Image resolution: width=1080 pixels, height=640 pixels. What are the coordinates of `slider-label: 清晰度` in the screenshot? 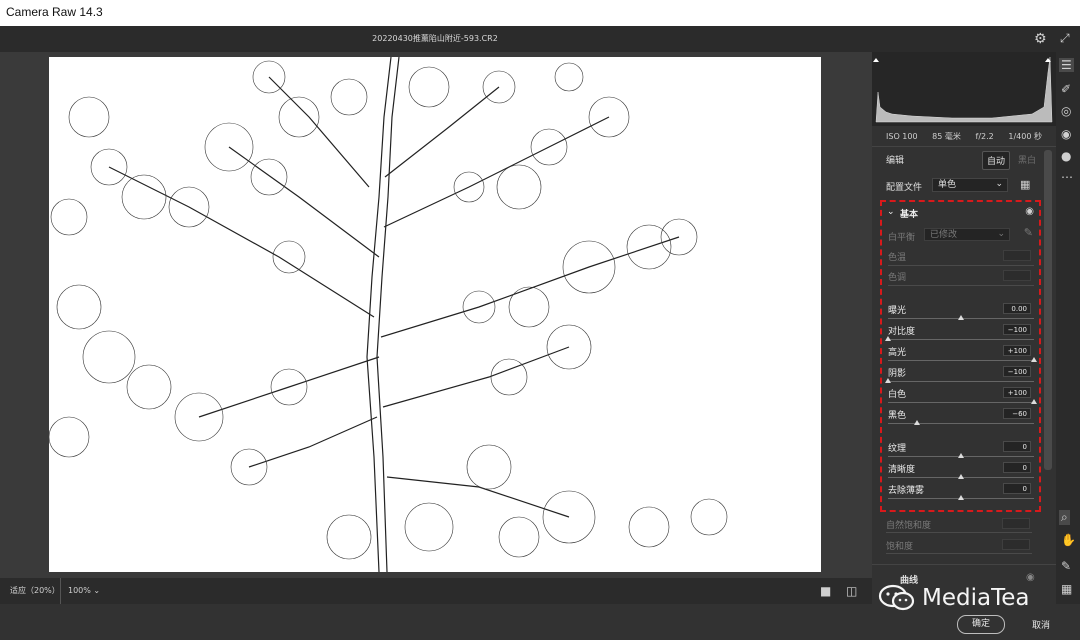 It's located at (902, 470).